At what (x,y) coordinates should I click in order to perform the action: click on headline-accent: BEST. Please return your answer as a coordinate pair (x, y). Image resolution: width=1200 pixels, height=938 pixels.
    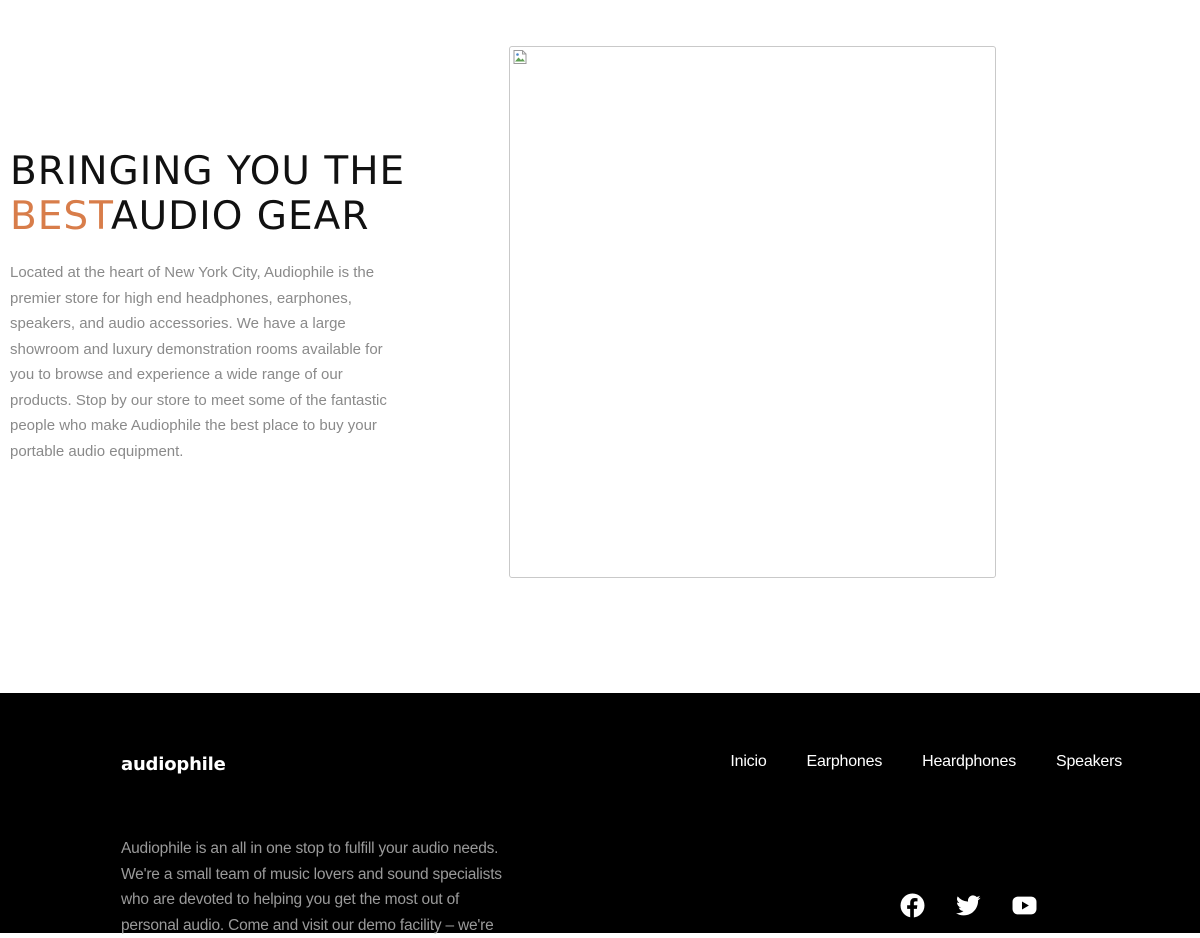
    Looking at the image, I should click on (60, 216).